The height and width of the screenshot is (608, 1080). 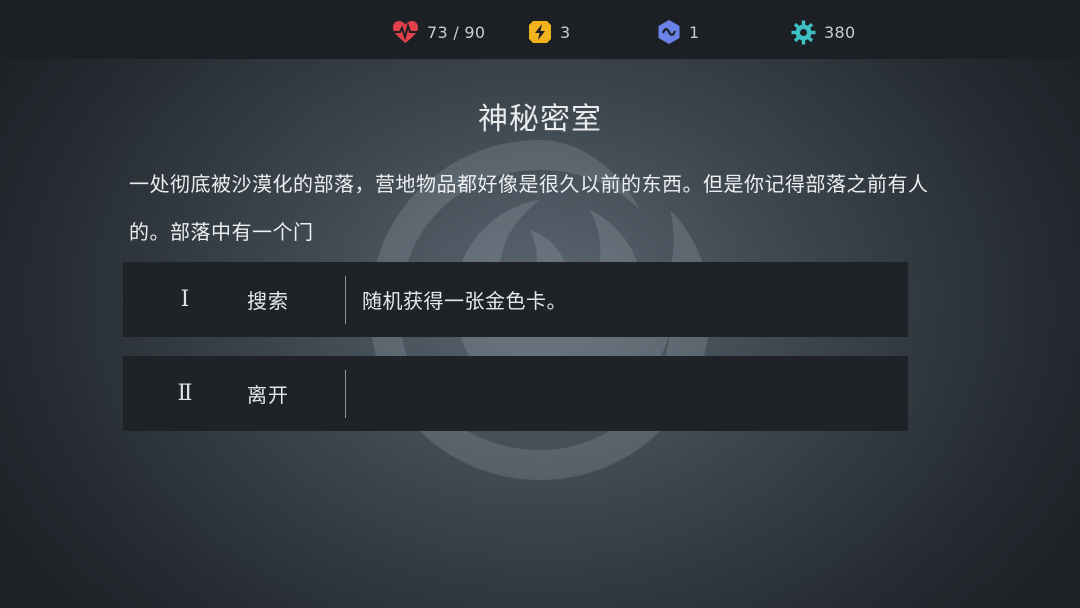 What do you see at coordinates (515, 393) in the screenshot?
I see `choice-leave: Ⅱ 离开` at bounding box center [515, 393].